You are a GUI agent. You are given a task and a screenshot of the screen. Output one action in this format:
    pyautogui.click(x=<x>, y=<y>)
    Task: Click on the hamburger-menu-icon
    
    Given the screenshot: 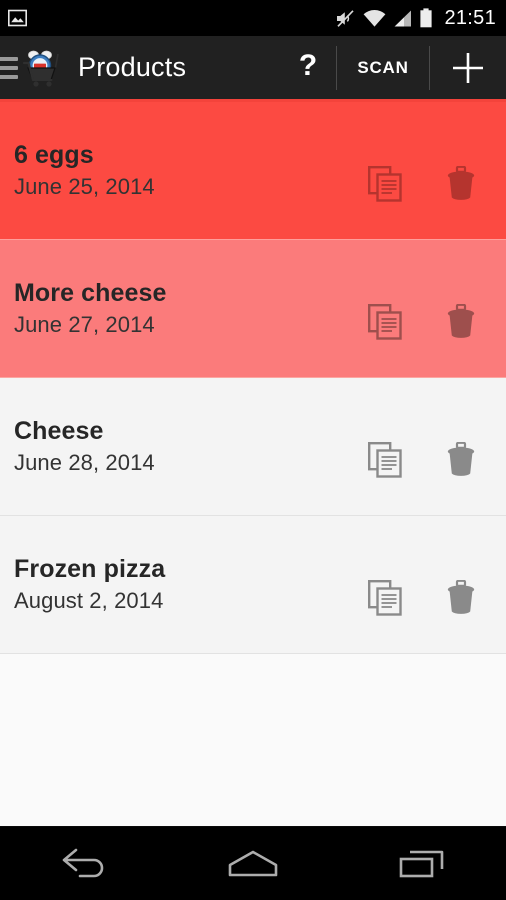 What is the action you would take?
    pyautogui.click(x=9, y=67)
    